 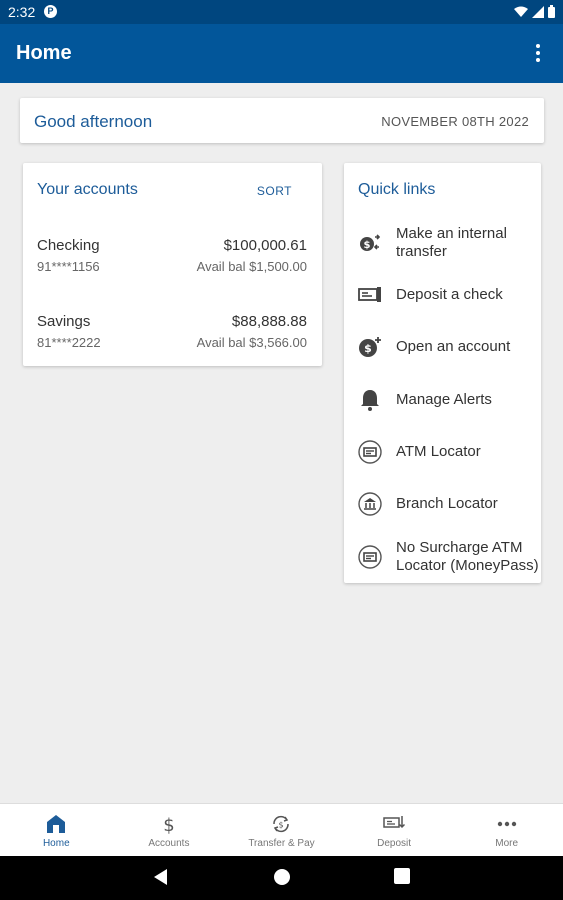 What do you see at coordinates (506, 830) in the screenshot?
I see `nav-more: More` at bounding box center [506, 830].